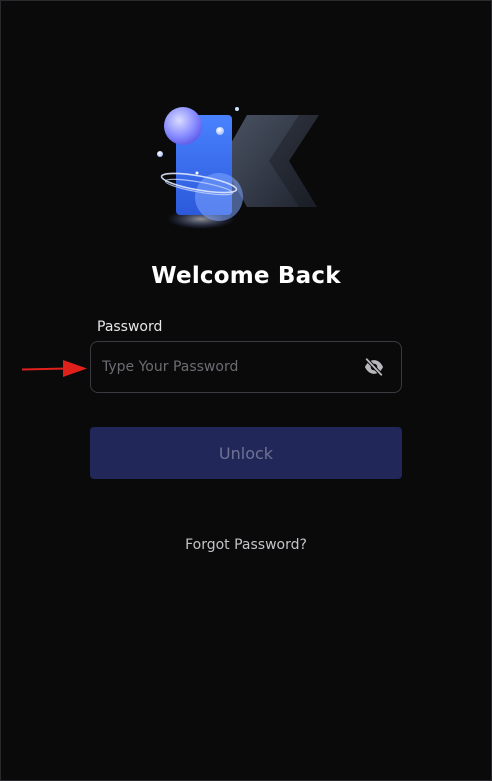  Describe the element at coordinates (246, 276) in the screenshot. I see `page-title: Welcome Back` at that location.